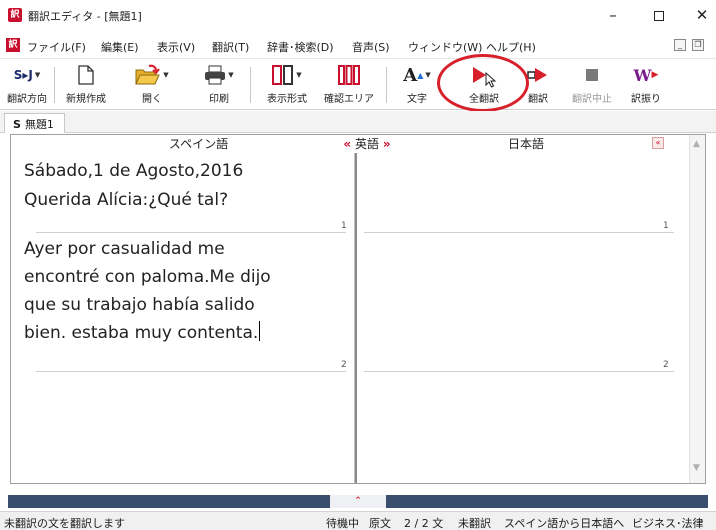 The image size is (716, 530). I want to click on status-translation-state: 未翻訳, so click(474, 523).